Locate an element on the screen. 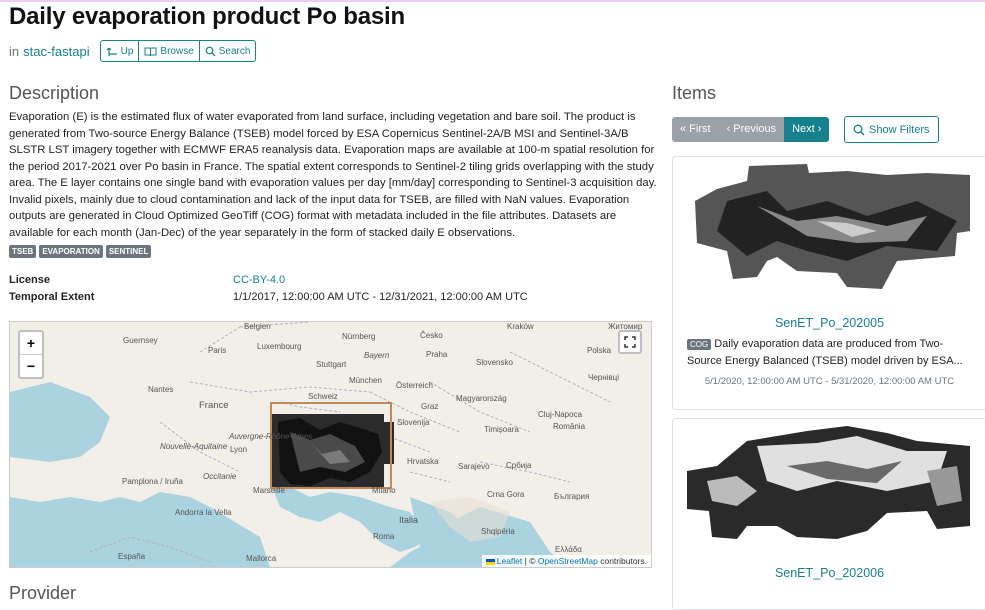 The height and width of the screenshot is (610, 985). map-label: Marseille is located at coordinates (269, 490).